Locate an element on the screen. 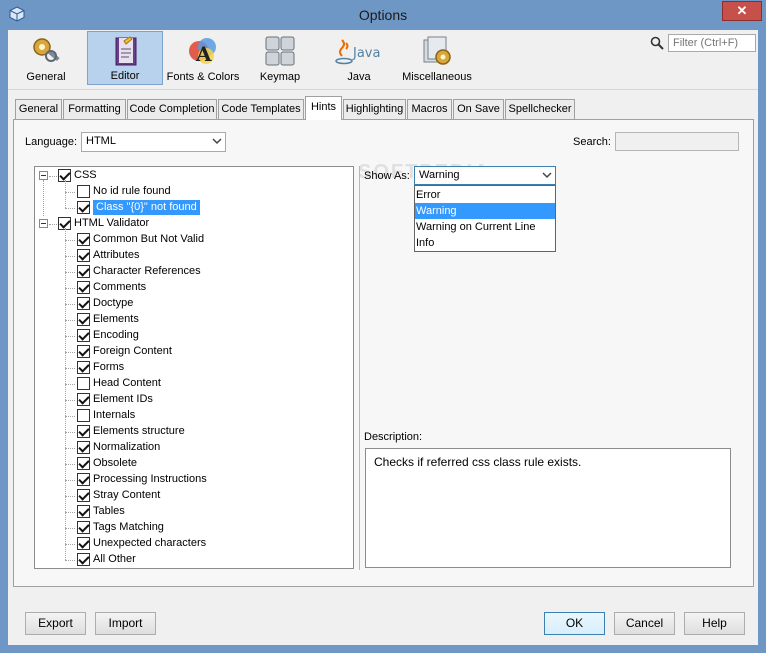 The width and height of the screenshot is (766, 653). show-as-option: Warning on Current Line is located at coordinates (485, 227).